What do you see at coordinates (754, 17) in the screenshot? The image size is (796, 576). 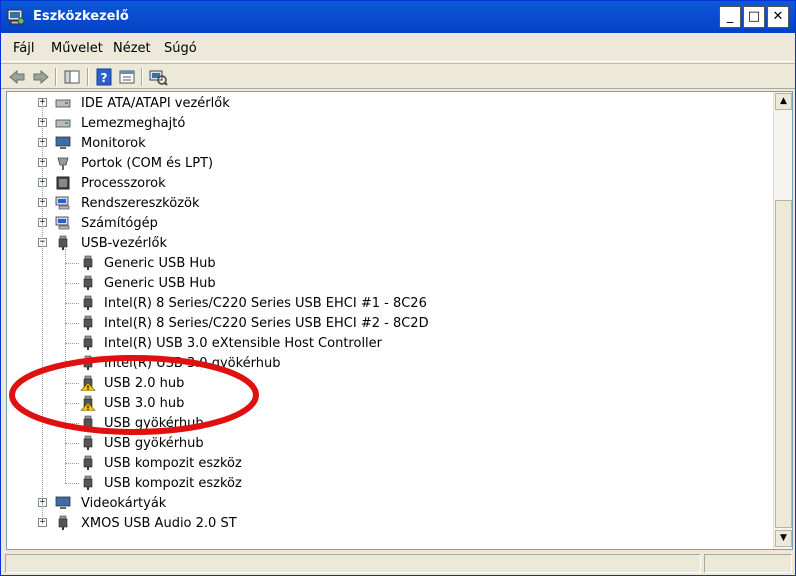 I see `maximize-button: □` at bounding box center [754, 17].